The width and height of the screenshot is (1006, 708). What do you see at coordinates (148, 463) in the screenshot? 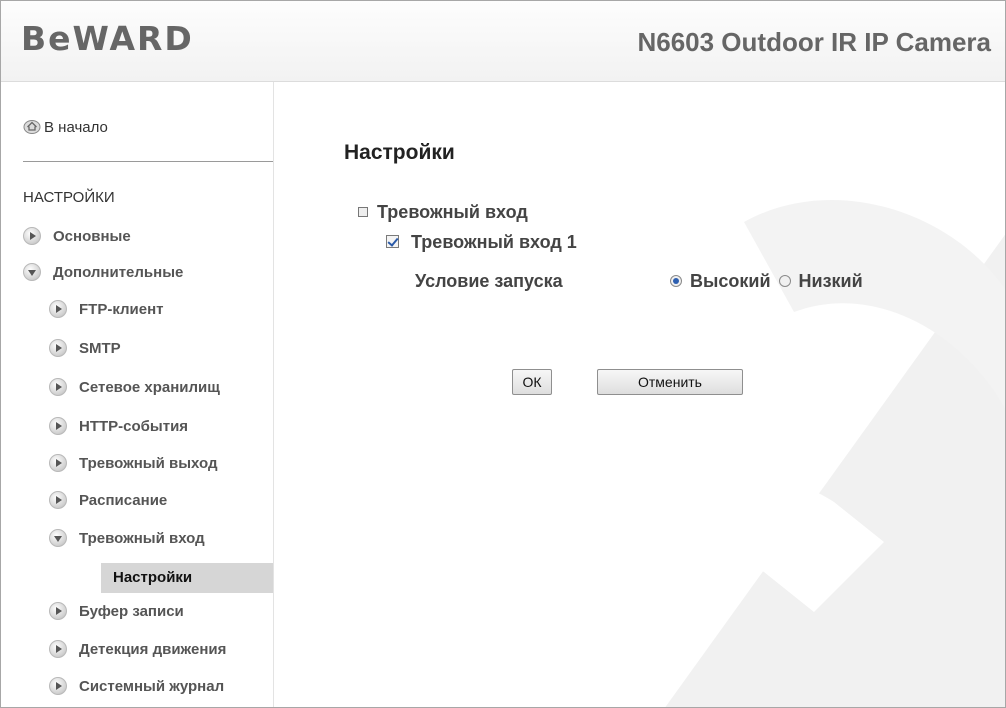
I see `sidebar-item-label: Тревожный выход` at bounding box center [148, 463].